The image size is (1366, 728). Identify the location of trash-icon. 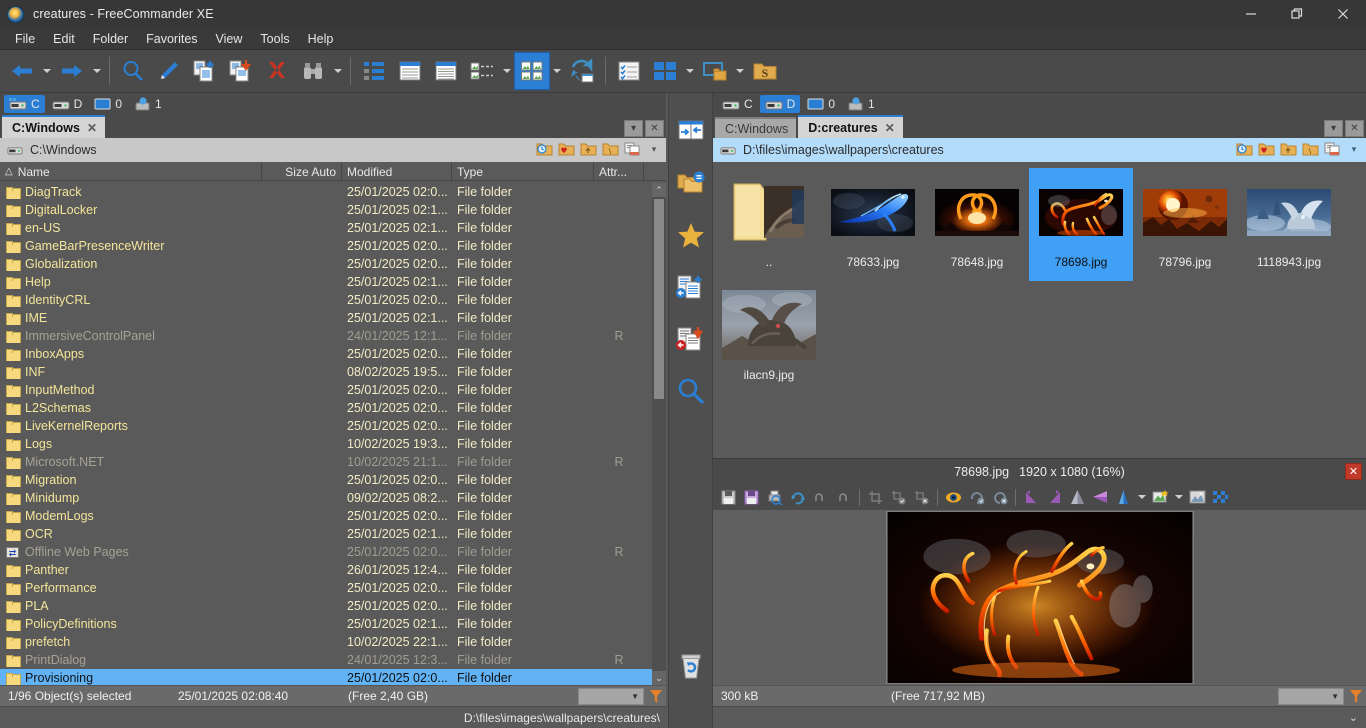
(691, 666).